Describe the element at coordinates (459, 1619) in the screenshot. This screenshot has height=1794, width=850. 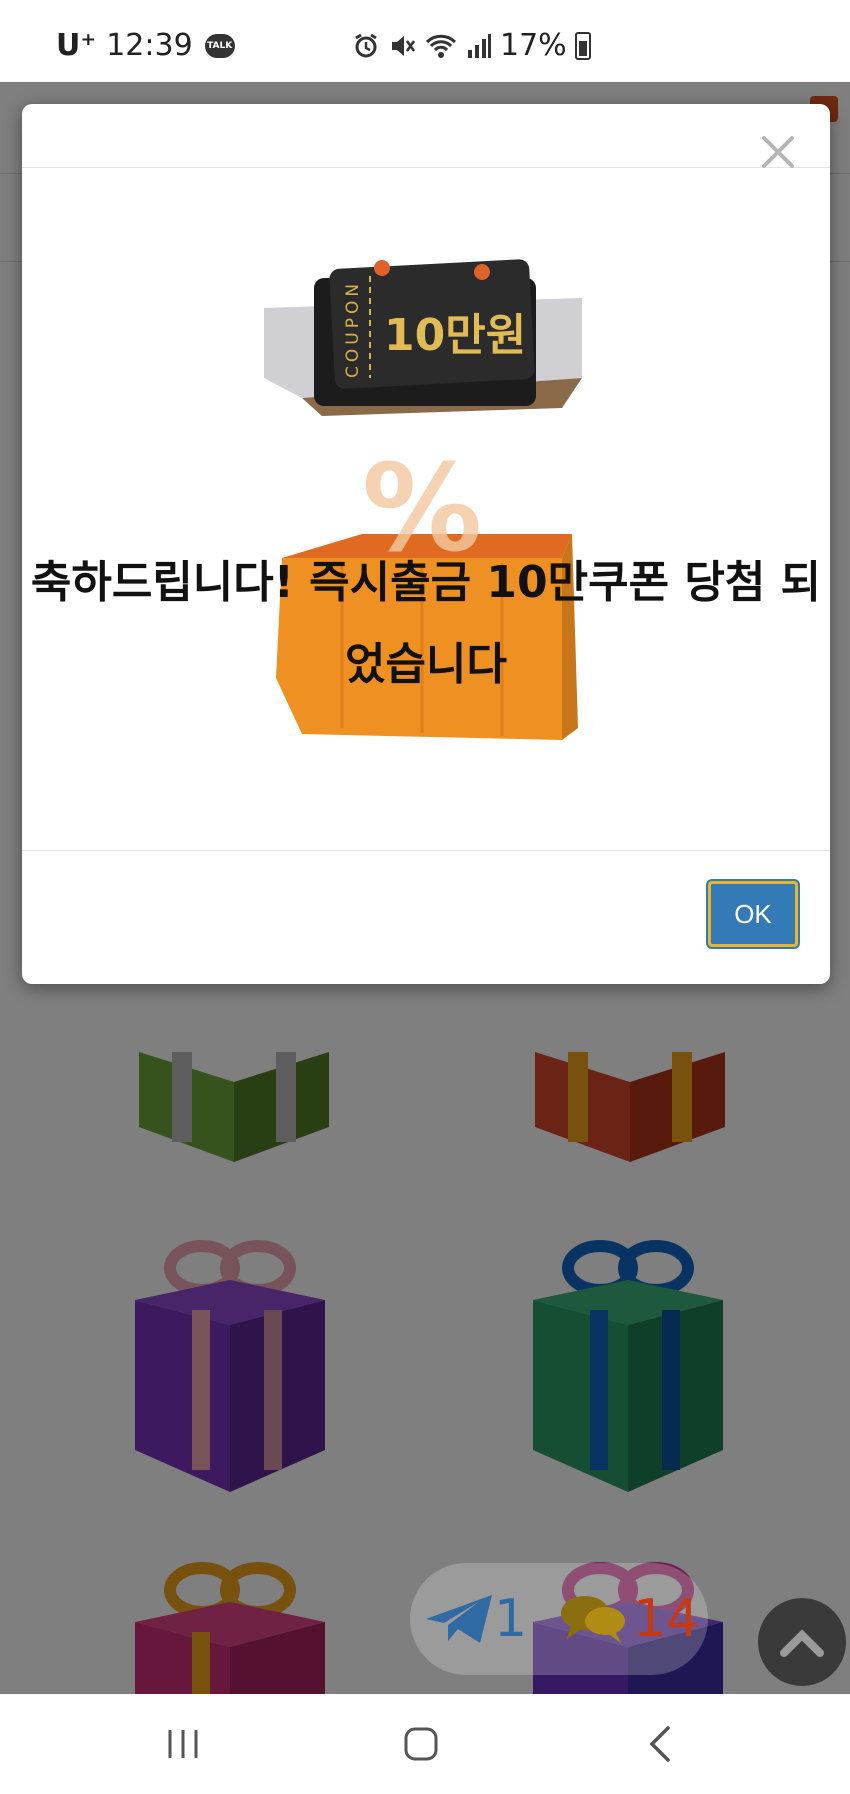
I see `telegram-icon` at that location.